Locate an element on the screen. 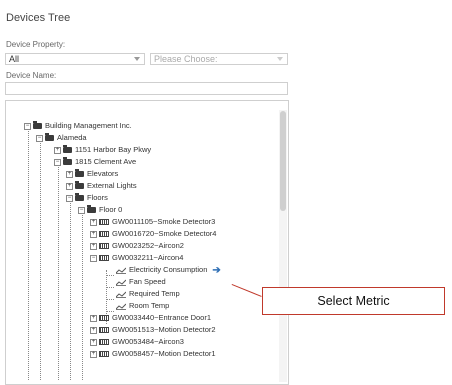 The width and height of the screenshot is (452, 385). tree-node-metric: Fan Speed is located at coordinates (136, 282).